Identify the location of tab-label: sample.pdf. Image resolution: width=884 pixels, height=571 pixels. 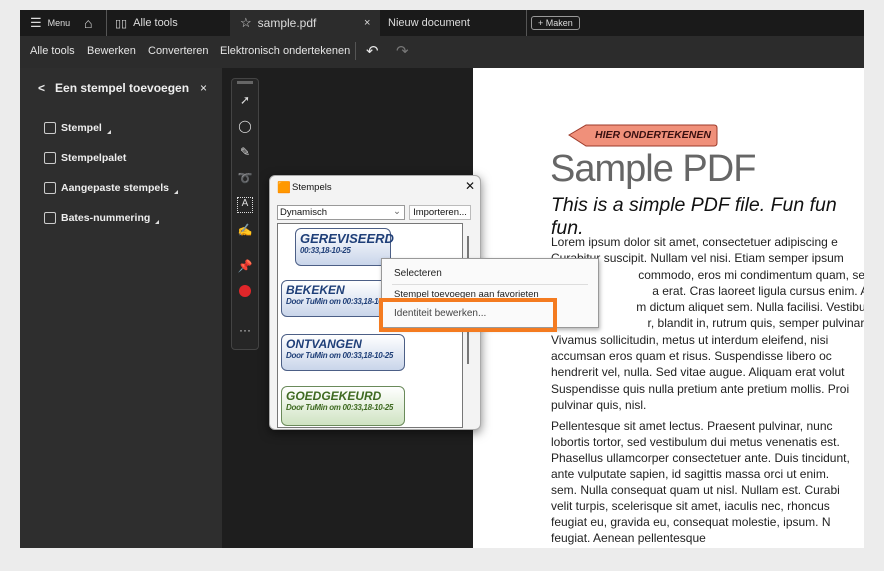
(287, 23).